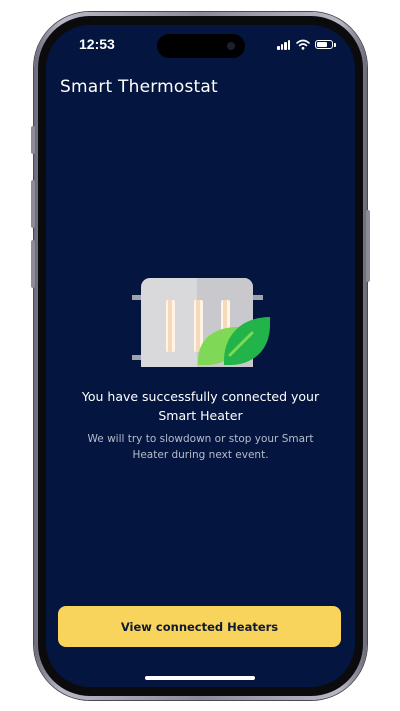 The height and width of the screenshot is (711, 400). I want to click on action-button, so click(33, 140).